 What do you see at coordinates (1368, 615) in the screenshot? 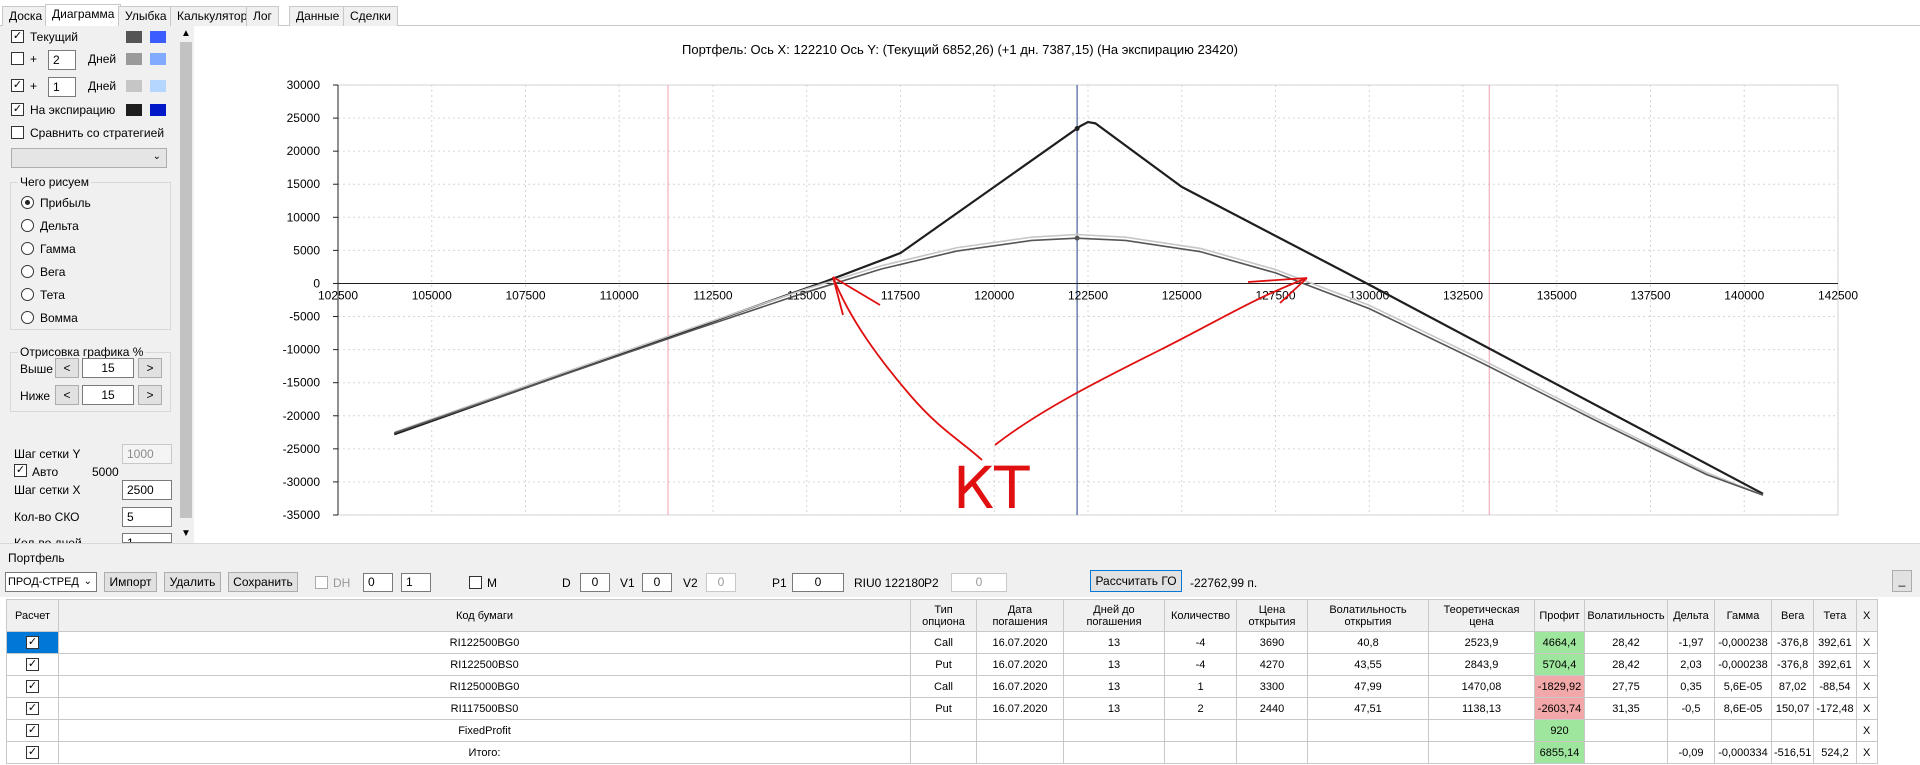
I see `column-header: Волатильность открытия` at bounding box center [1368, 615].